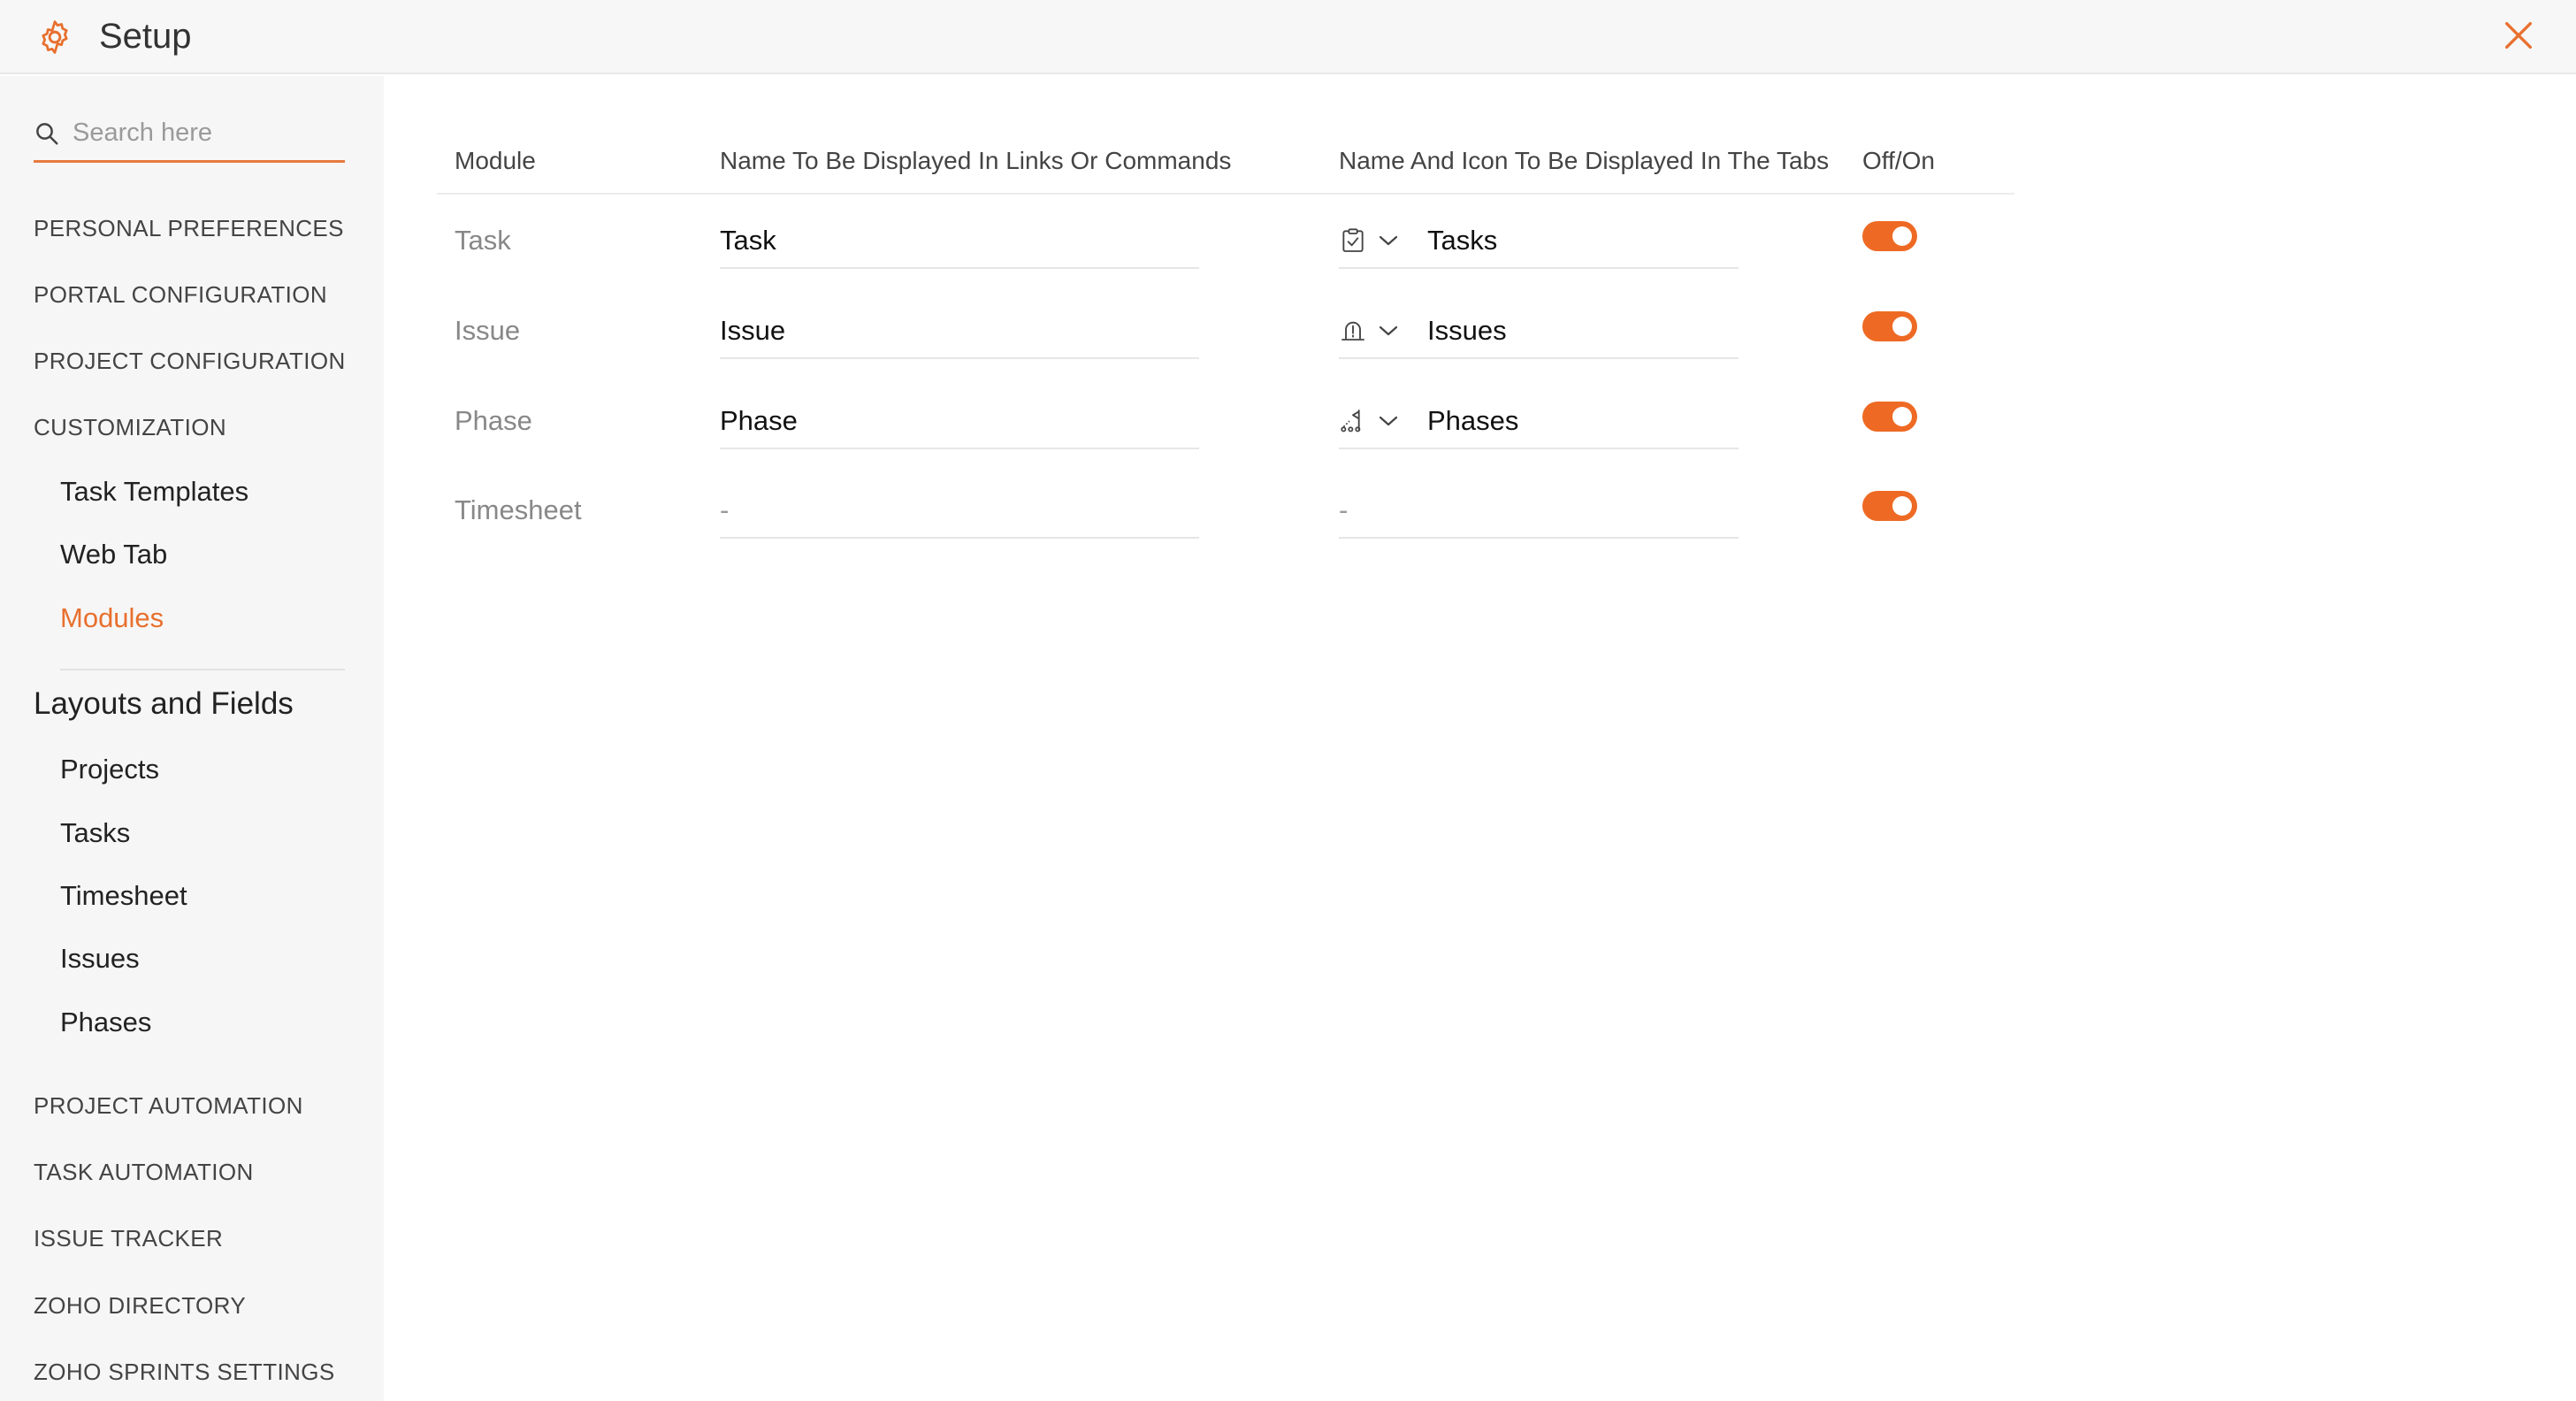 This screenshot has height=1401, width=2576. I want to click on sidebar-section-customization: CUSTOMIZATION, so click(130, 427).